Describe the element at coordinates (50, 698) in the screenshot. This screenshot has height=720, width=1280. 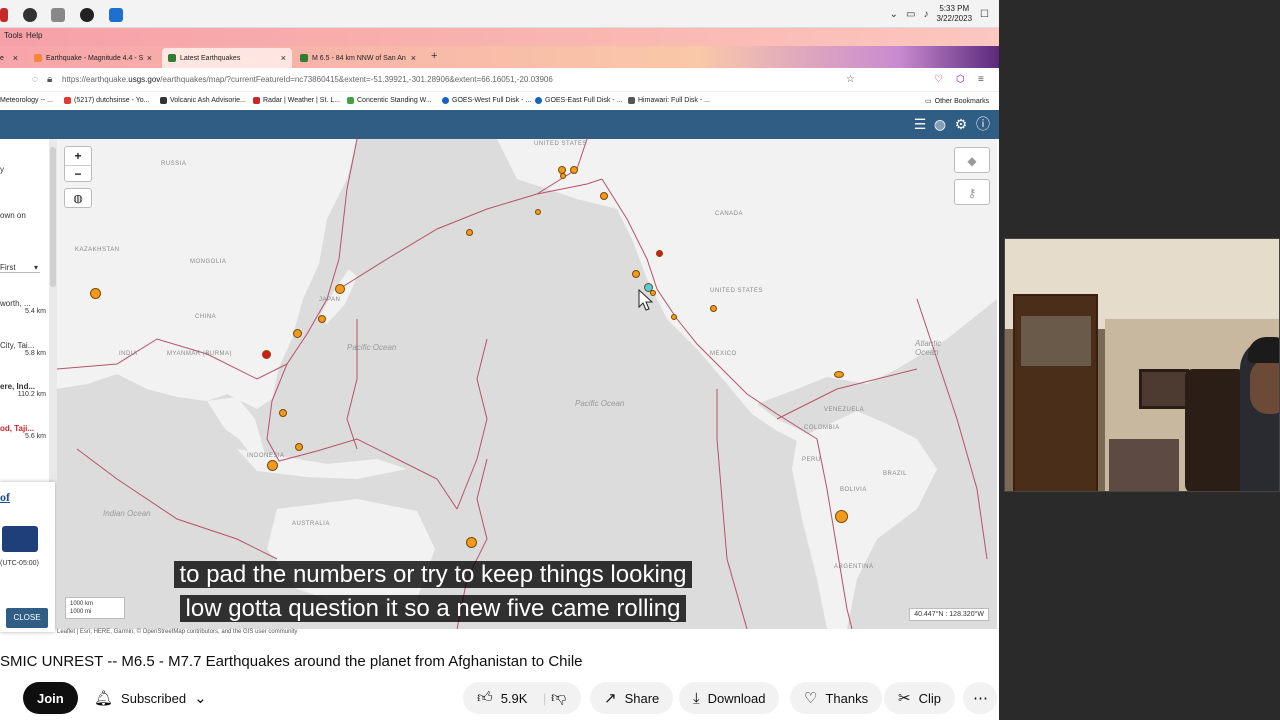
I see `join-button: Join` at that location.